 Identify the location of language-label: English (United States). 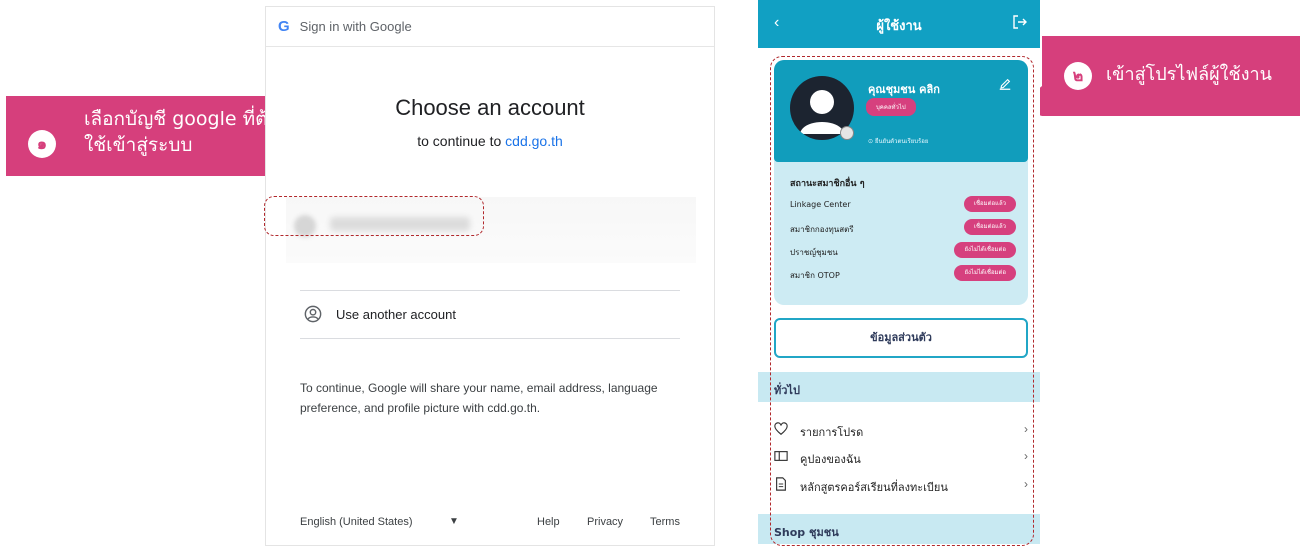
(356, 522).